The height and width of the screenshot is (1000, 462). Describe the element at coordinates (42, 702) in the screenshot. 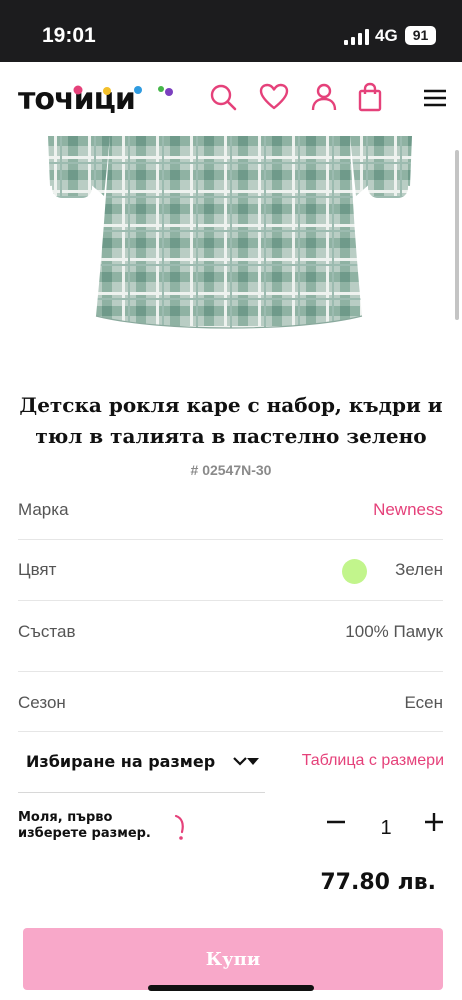

I see `detail-label: Сезон` at that location.